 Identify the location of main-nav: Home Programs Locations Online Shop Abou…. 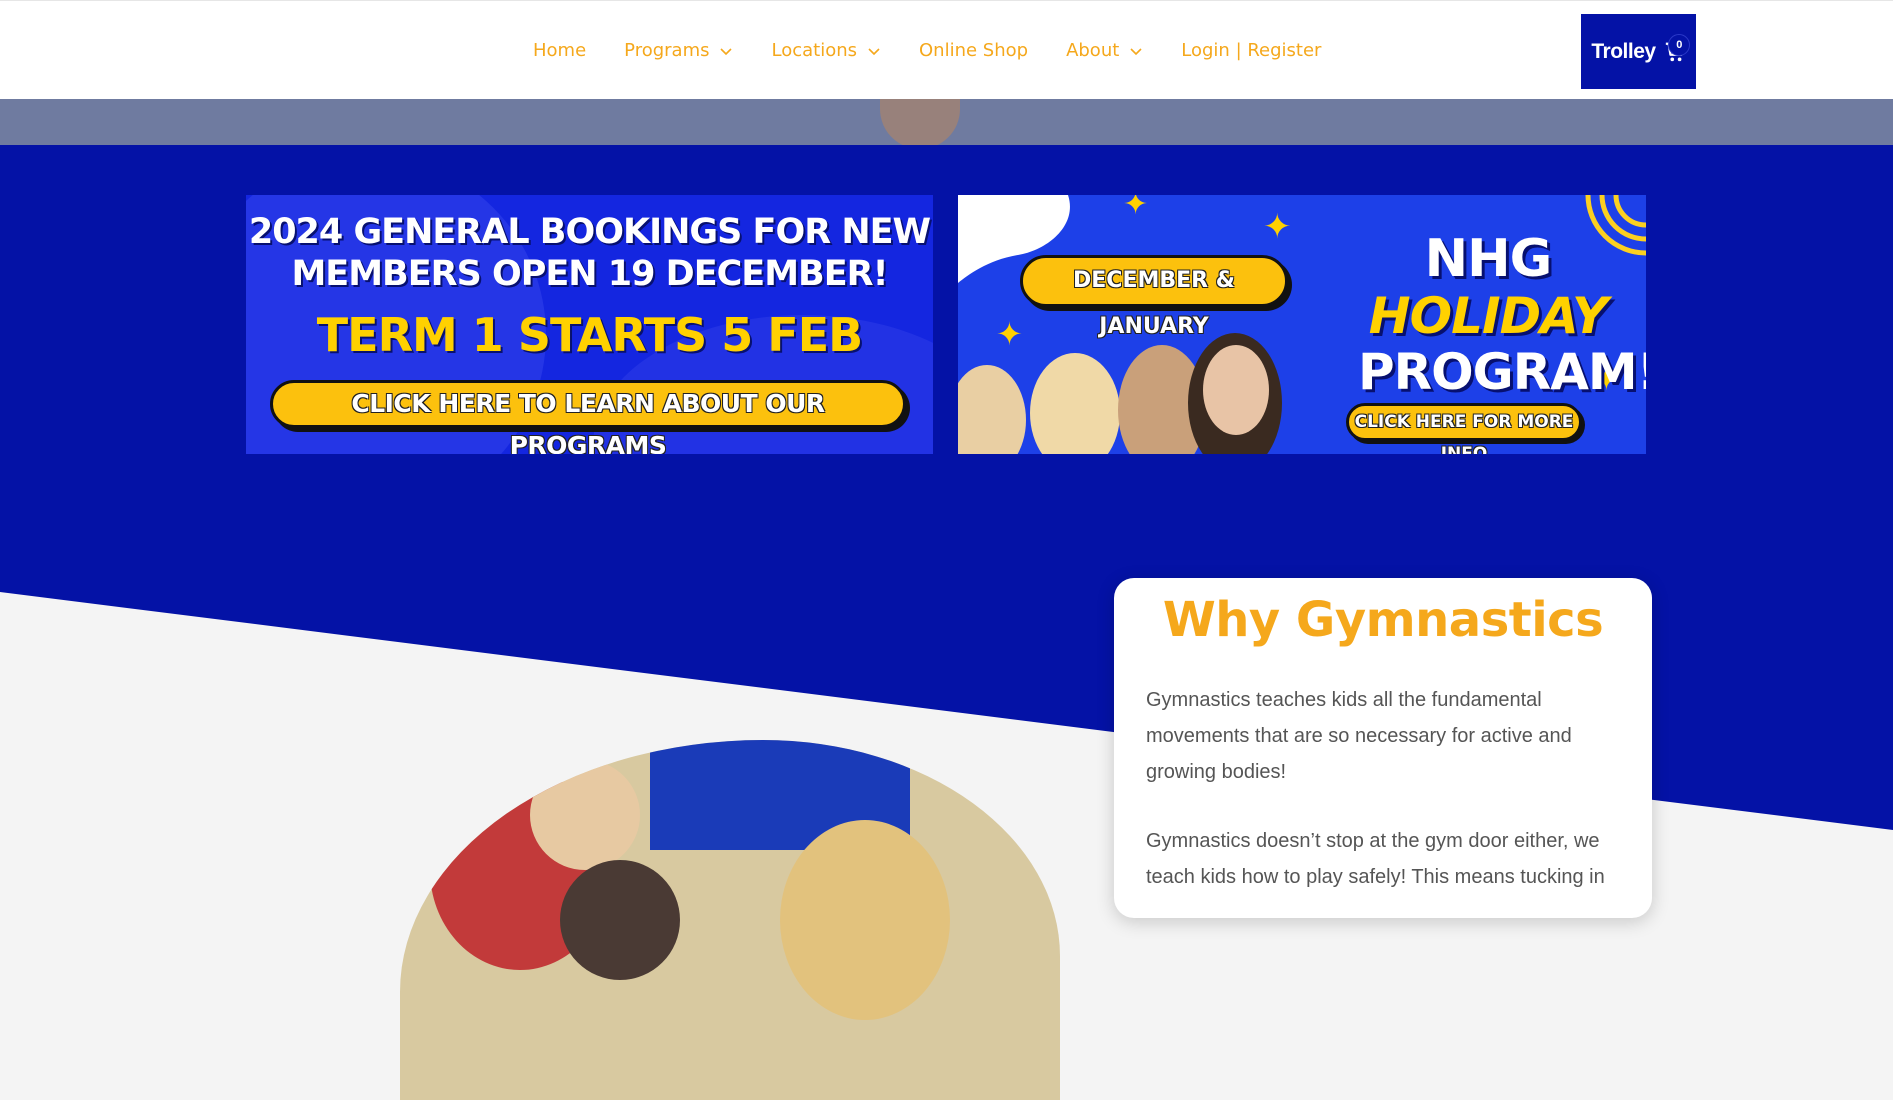
(927, 50).